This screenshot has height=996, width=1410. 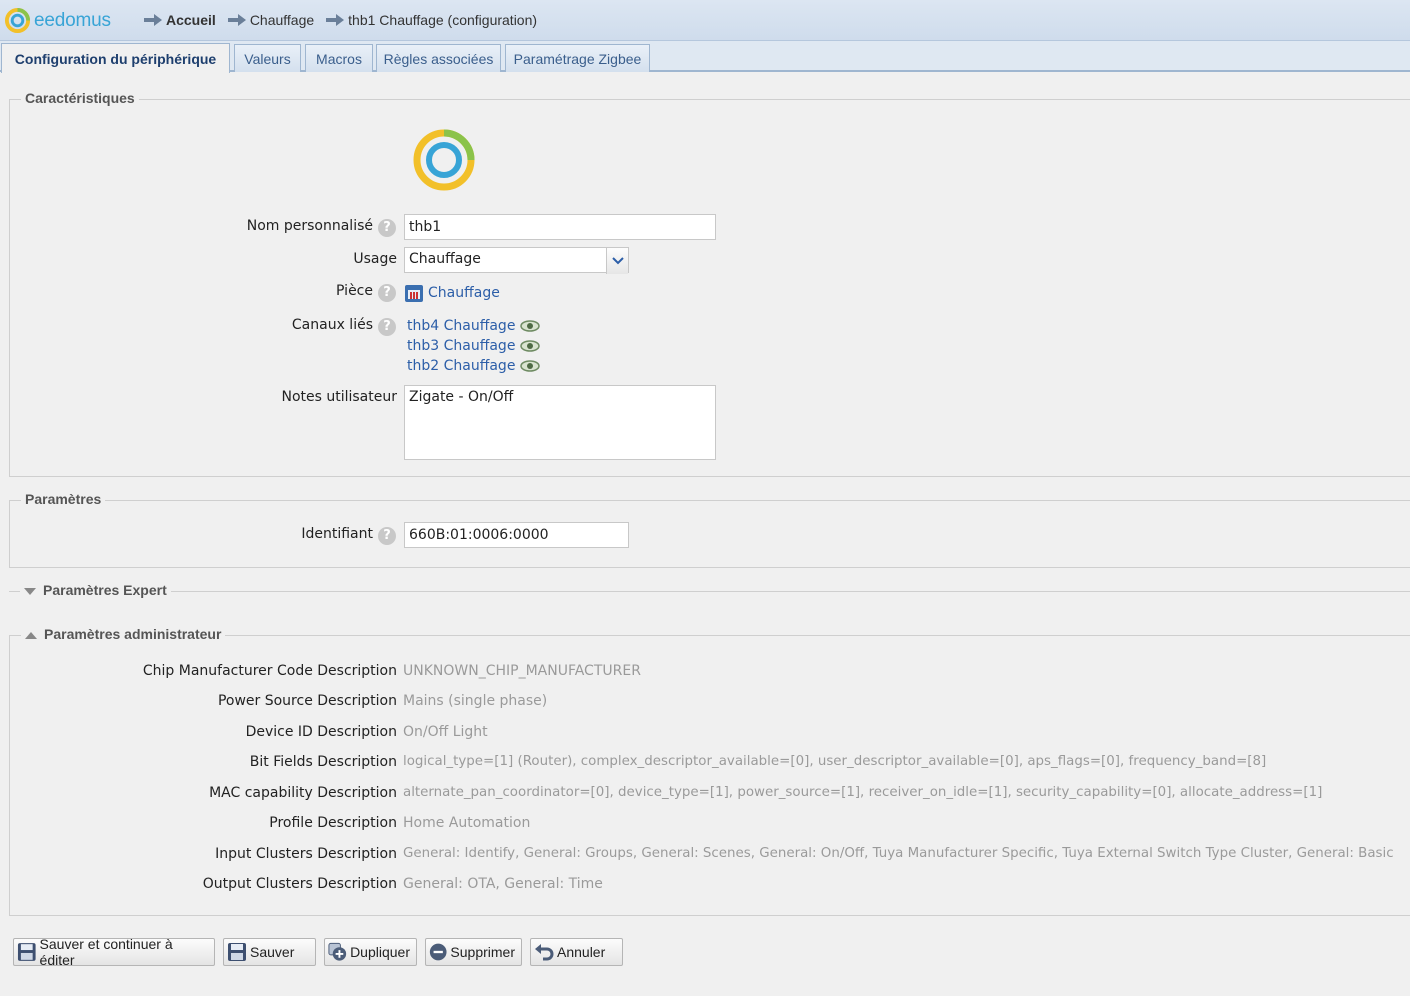 I want to click on tab-values: Valeurs, so click(x=267, y=58).